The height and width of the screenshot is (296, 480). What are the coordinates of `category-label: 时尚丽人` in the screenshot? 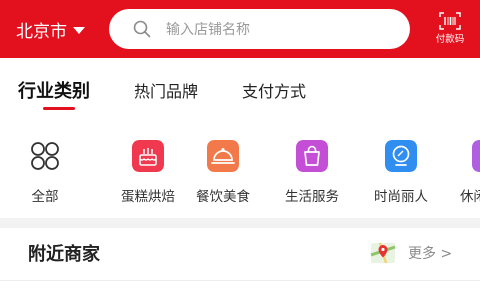 It's located at (401, 197).